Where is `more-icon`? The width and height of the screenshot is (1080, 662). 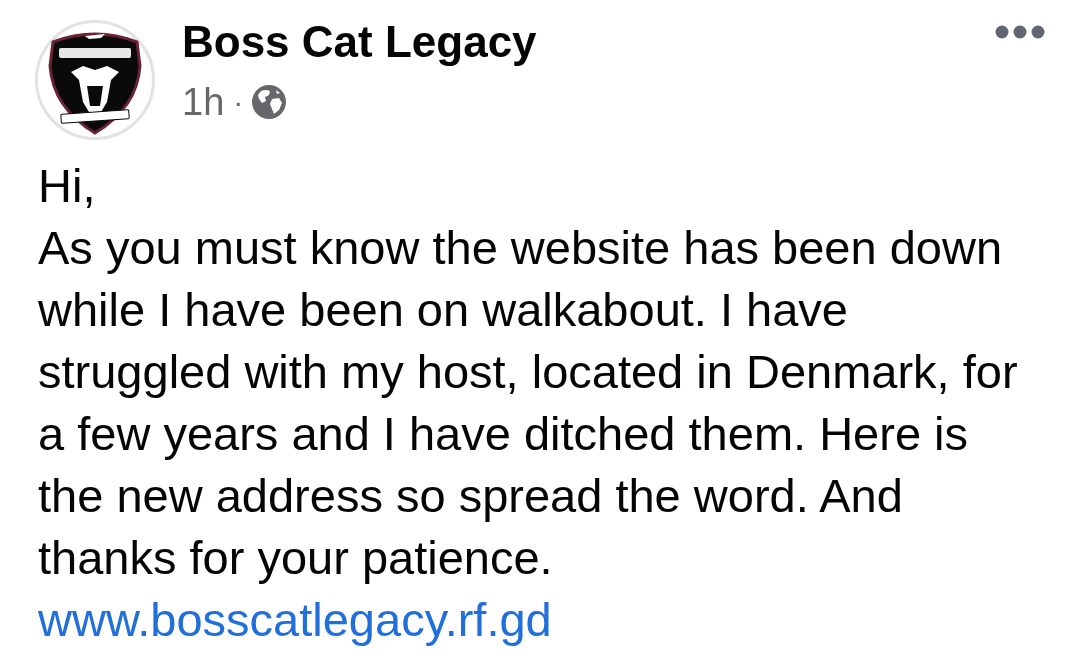 more-icon is located at coordinates (1020, 32).